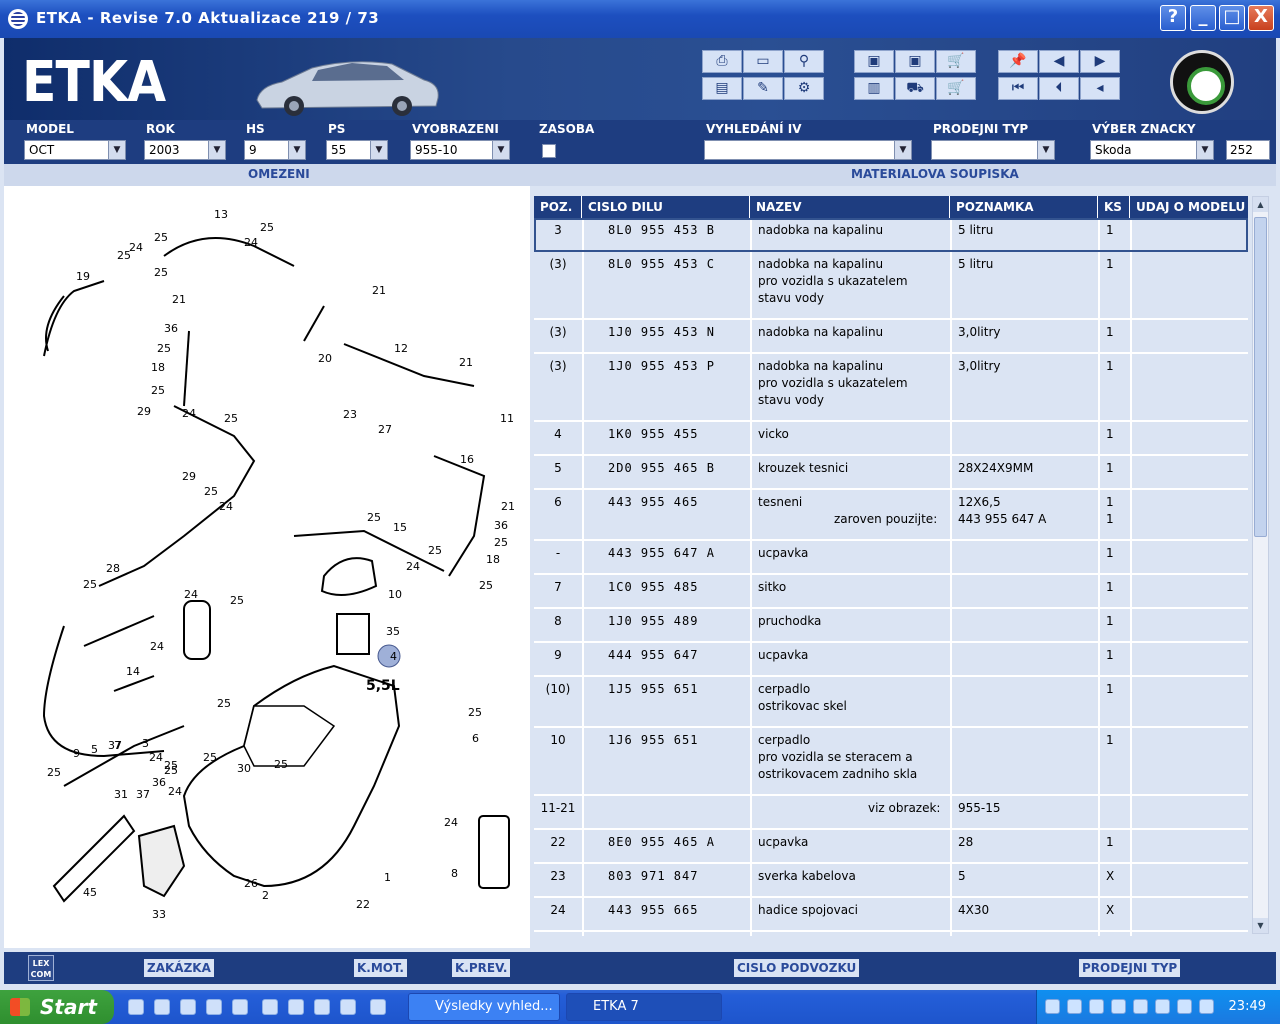  I want to click on callout-label: 1, so click(387, 877).